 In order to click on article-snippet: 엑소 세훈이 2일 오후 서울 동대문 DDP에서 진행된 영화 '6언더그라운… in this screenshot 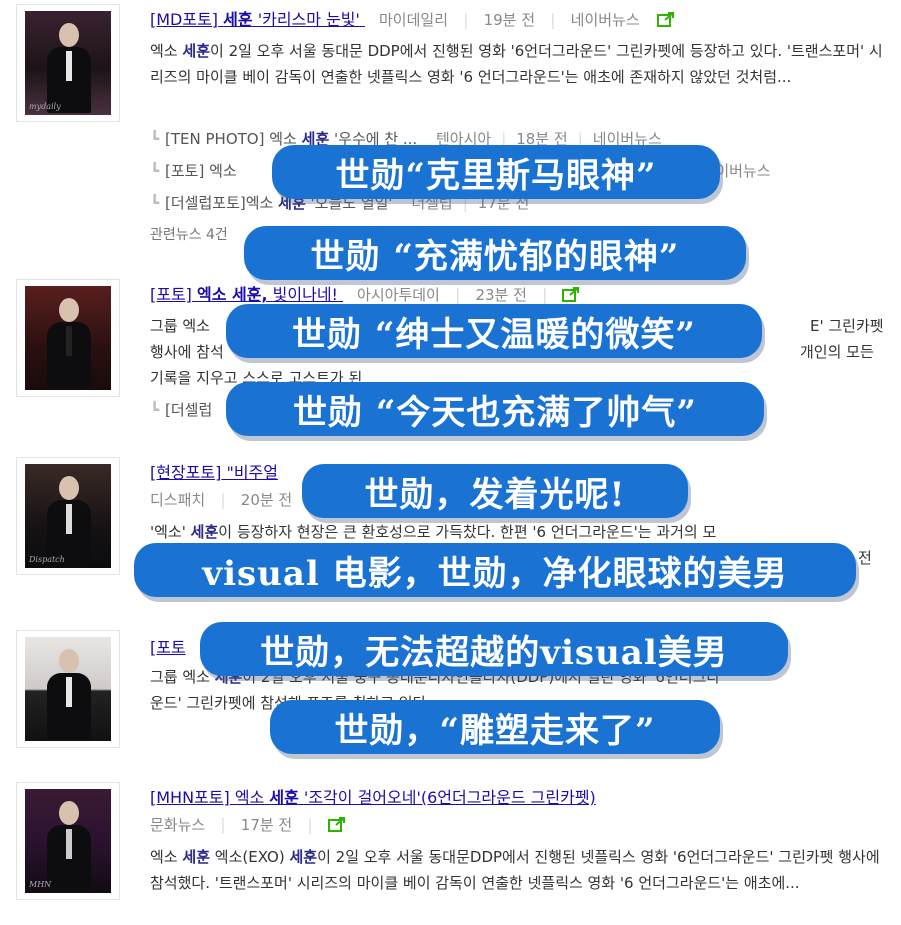, I will do `click(516, 64)`.